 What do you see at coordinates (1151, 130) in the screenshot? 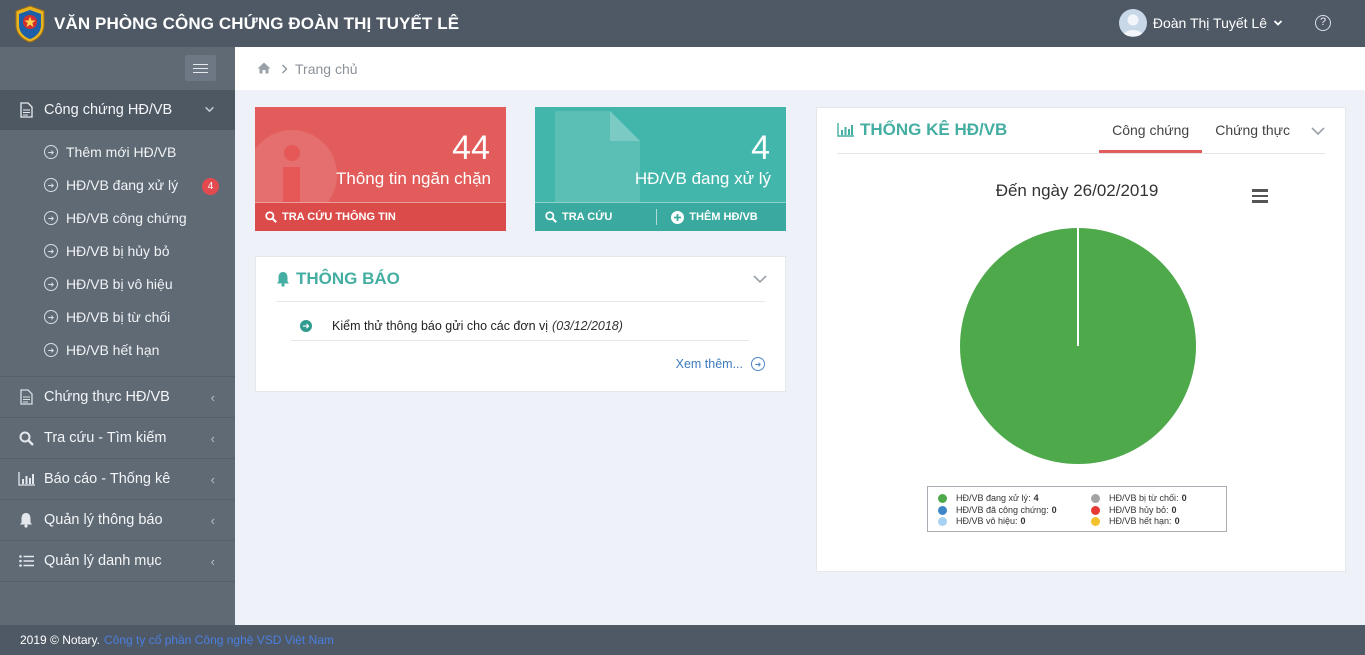
I see `tab-cong-chung: Công chứng` at bounding box center [1151, 130].